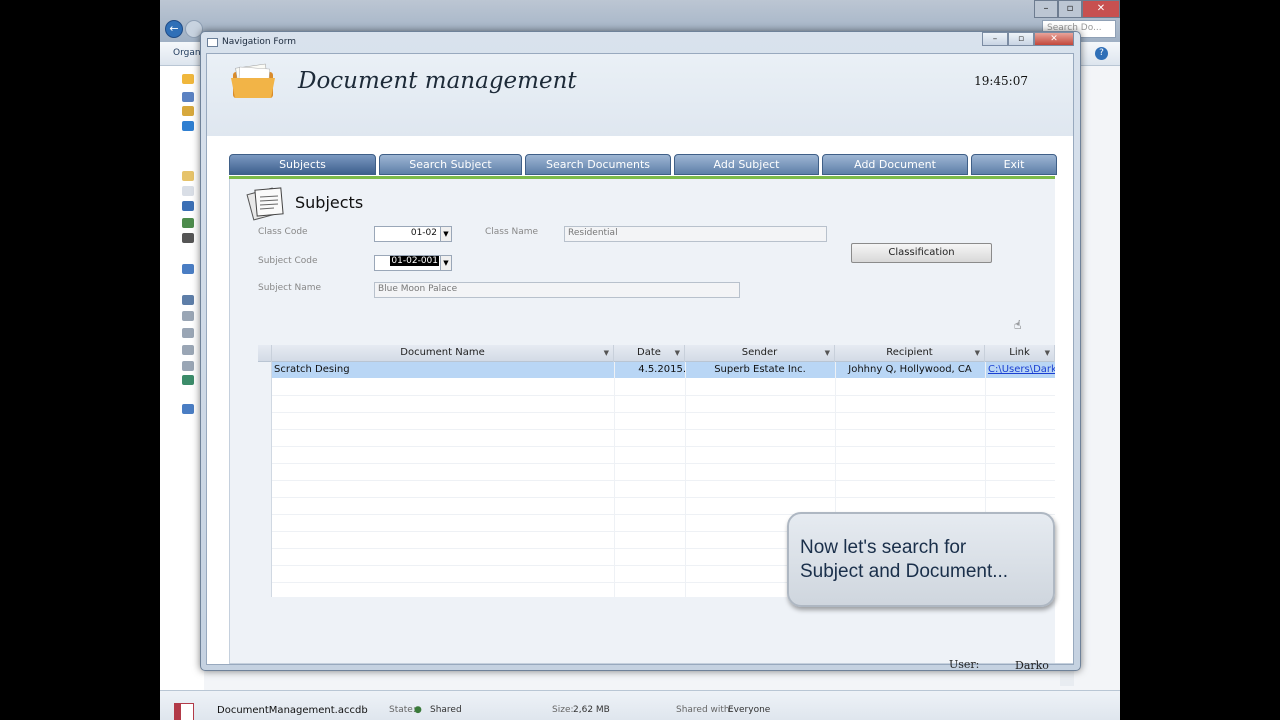 Image resolution: width=1280 pixels, height=720 pixels. Describe the element at coordinates (184, 711) in the screenshot. I see `access-file-icon: A` at that location.